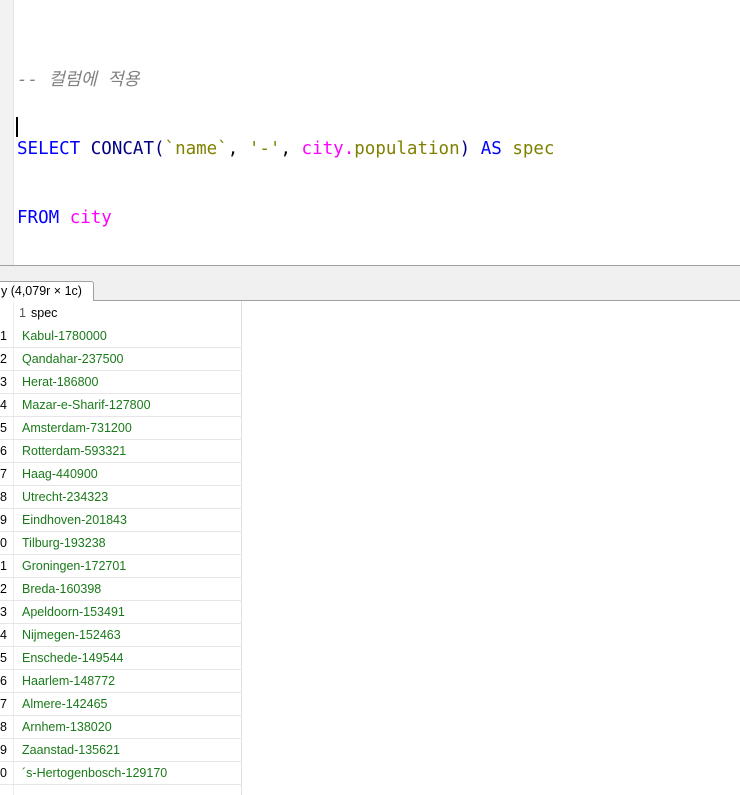  I want to click on cell-spec: Breda-160398, so click(61, 589).